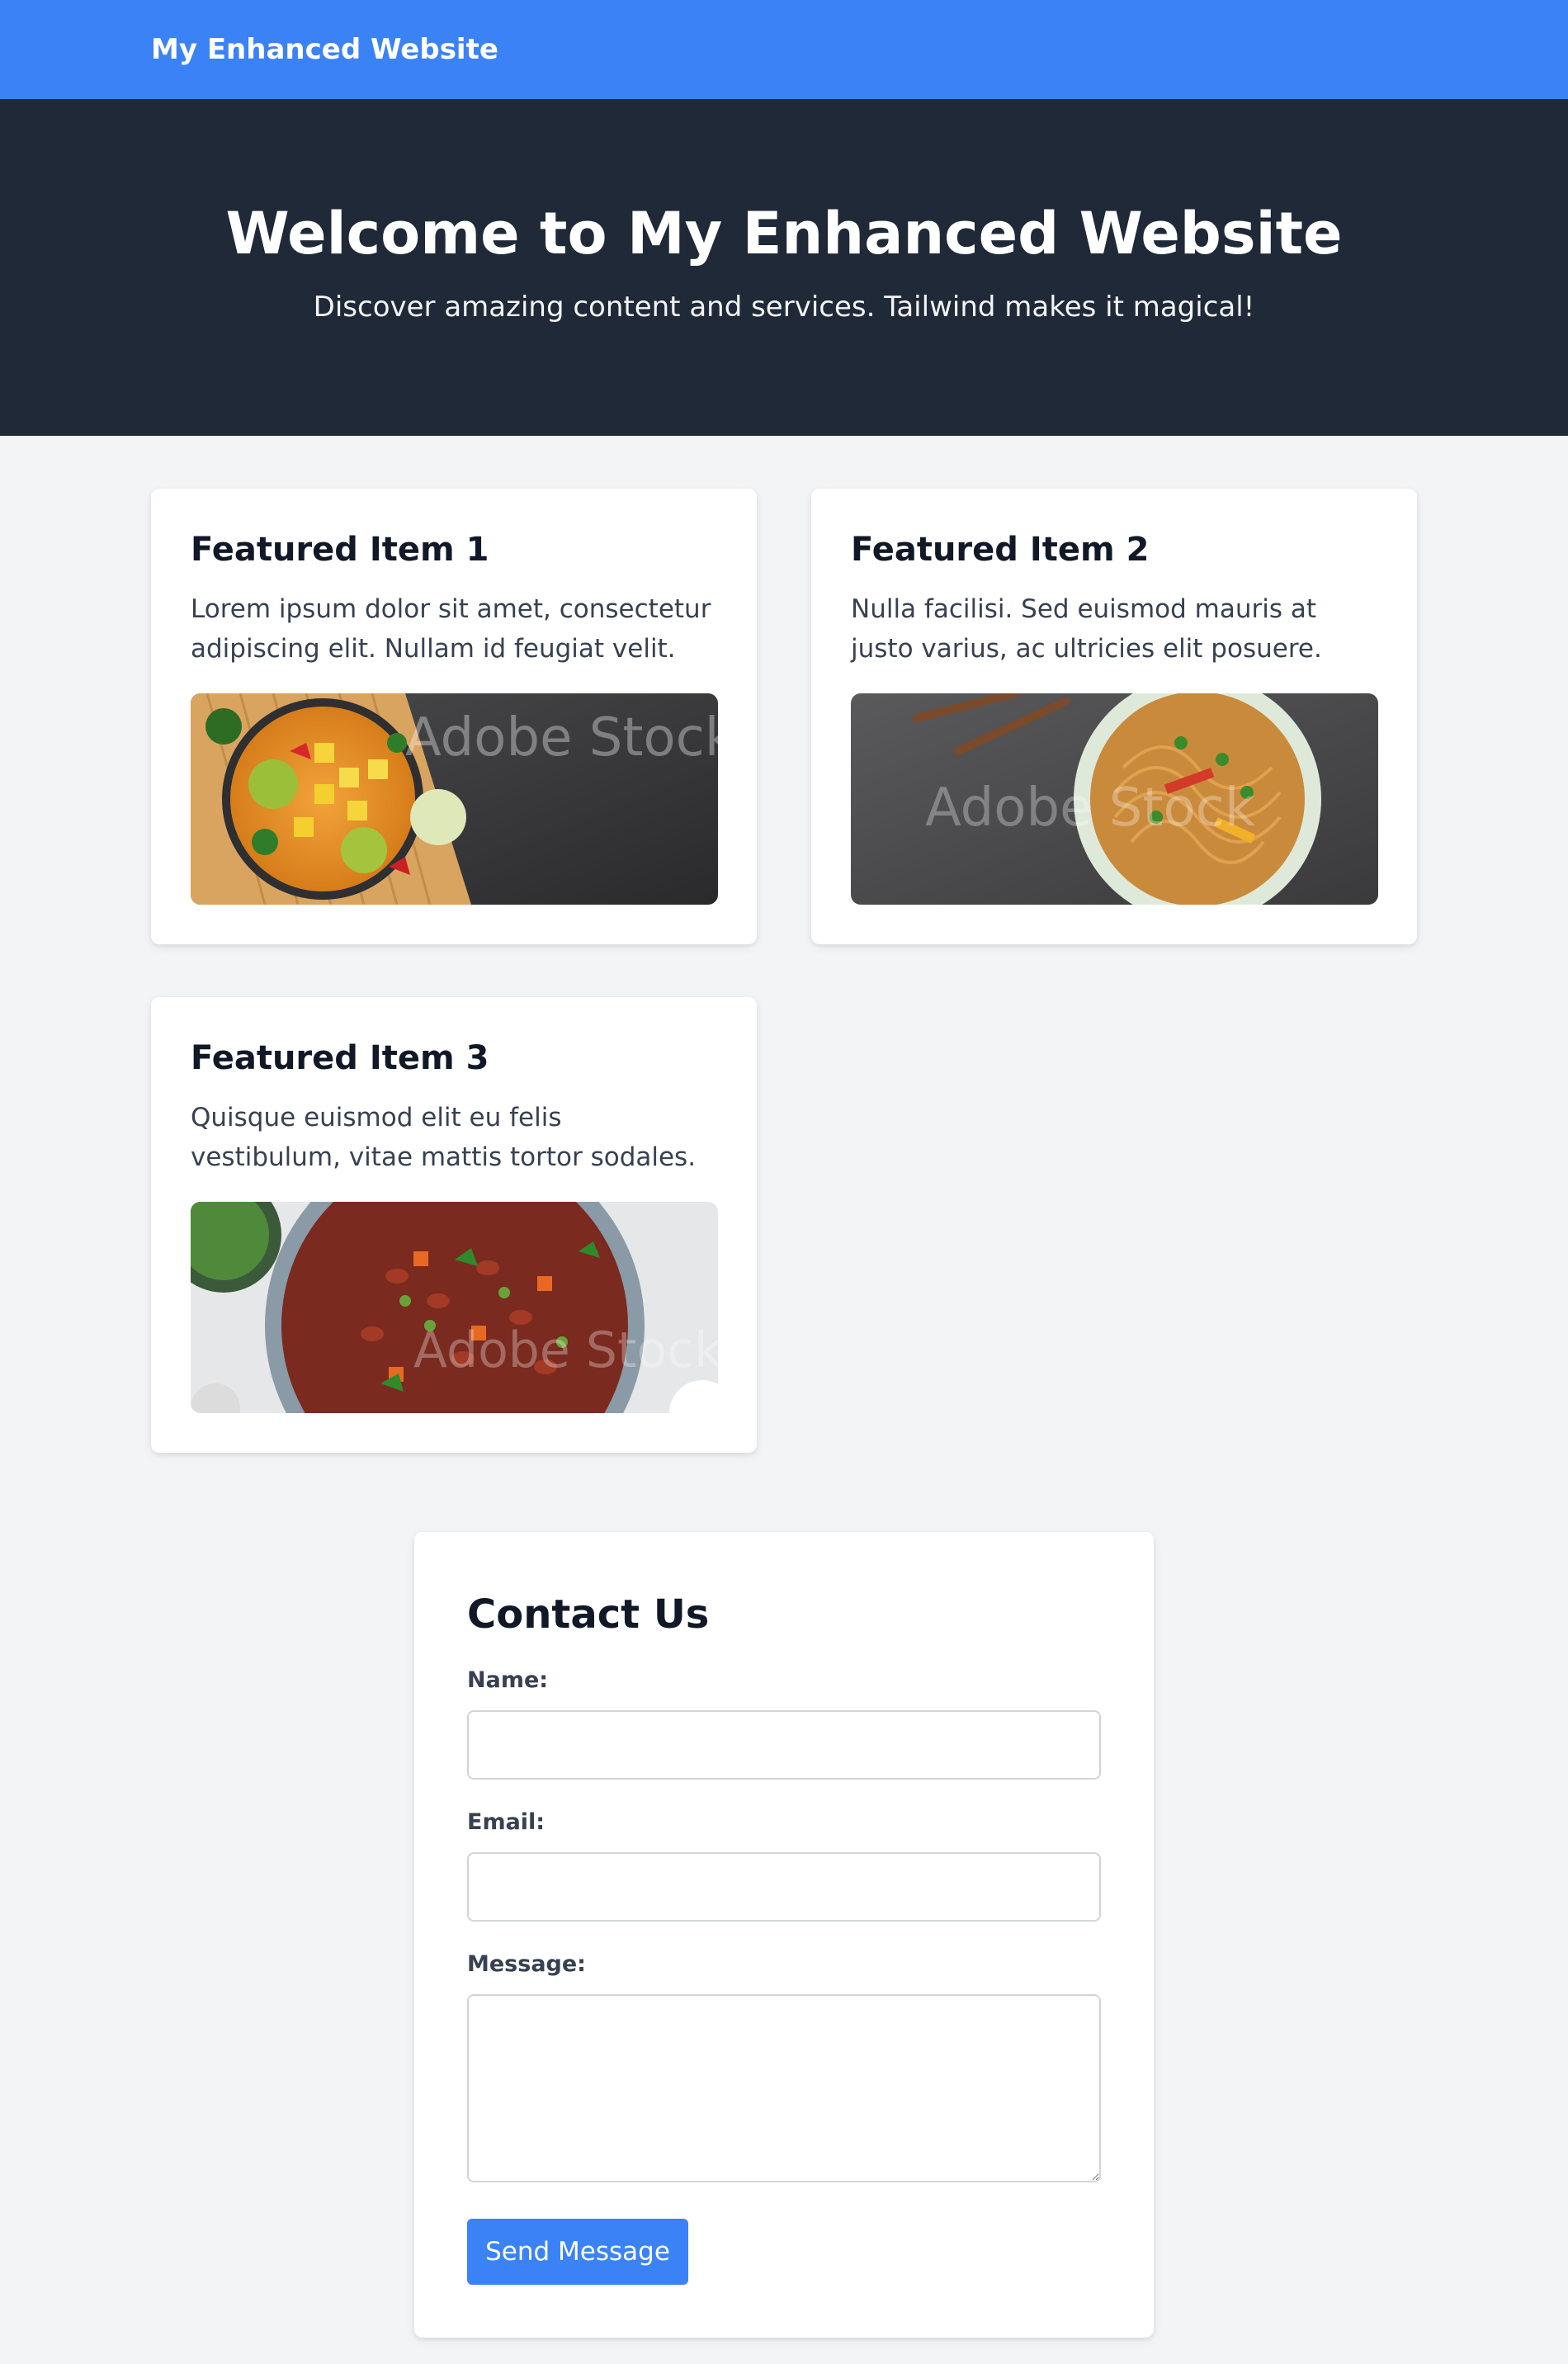 Image resolution: width=1568 pixels, height=2364 pixels. What do you see at coordinates (508, 1680) in the screenshot?
I see `name-label: Name:` at bounding box center [508, 1680].